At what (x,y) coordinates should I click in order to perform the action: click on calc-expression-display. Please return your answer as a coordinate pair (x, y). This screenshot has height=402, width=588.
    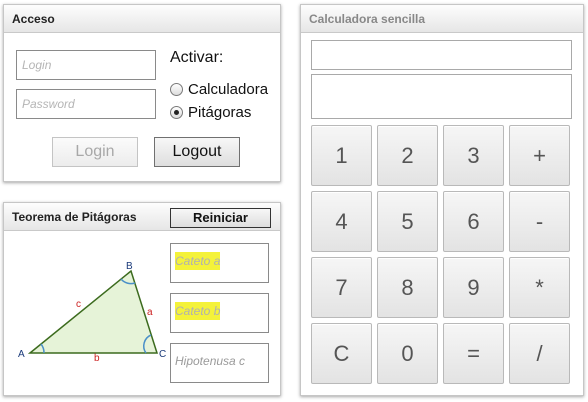
    Looking at the image, I should click on (441, 55).